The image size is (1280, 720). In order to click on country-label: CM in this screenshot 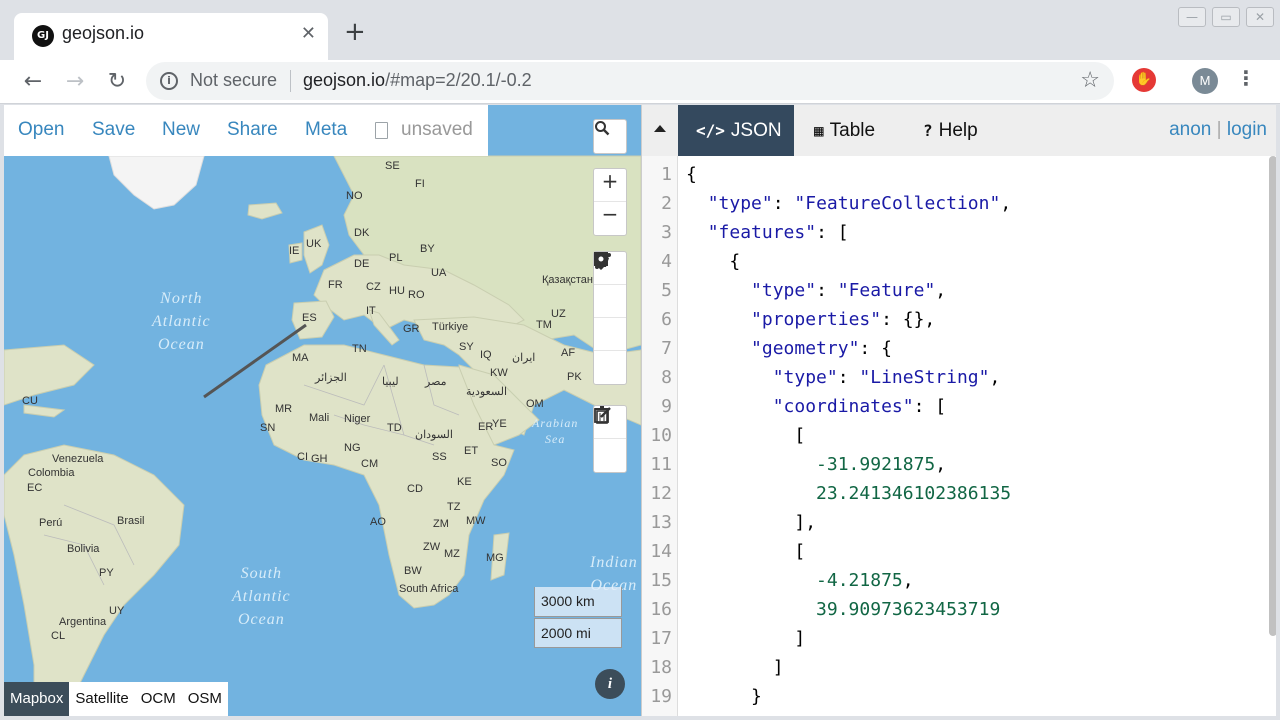, I will do `click(370, 464)`.